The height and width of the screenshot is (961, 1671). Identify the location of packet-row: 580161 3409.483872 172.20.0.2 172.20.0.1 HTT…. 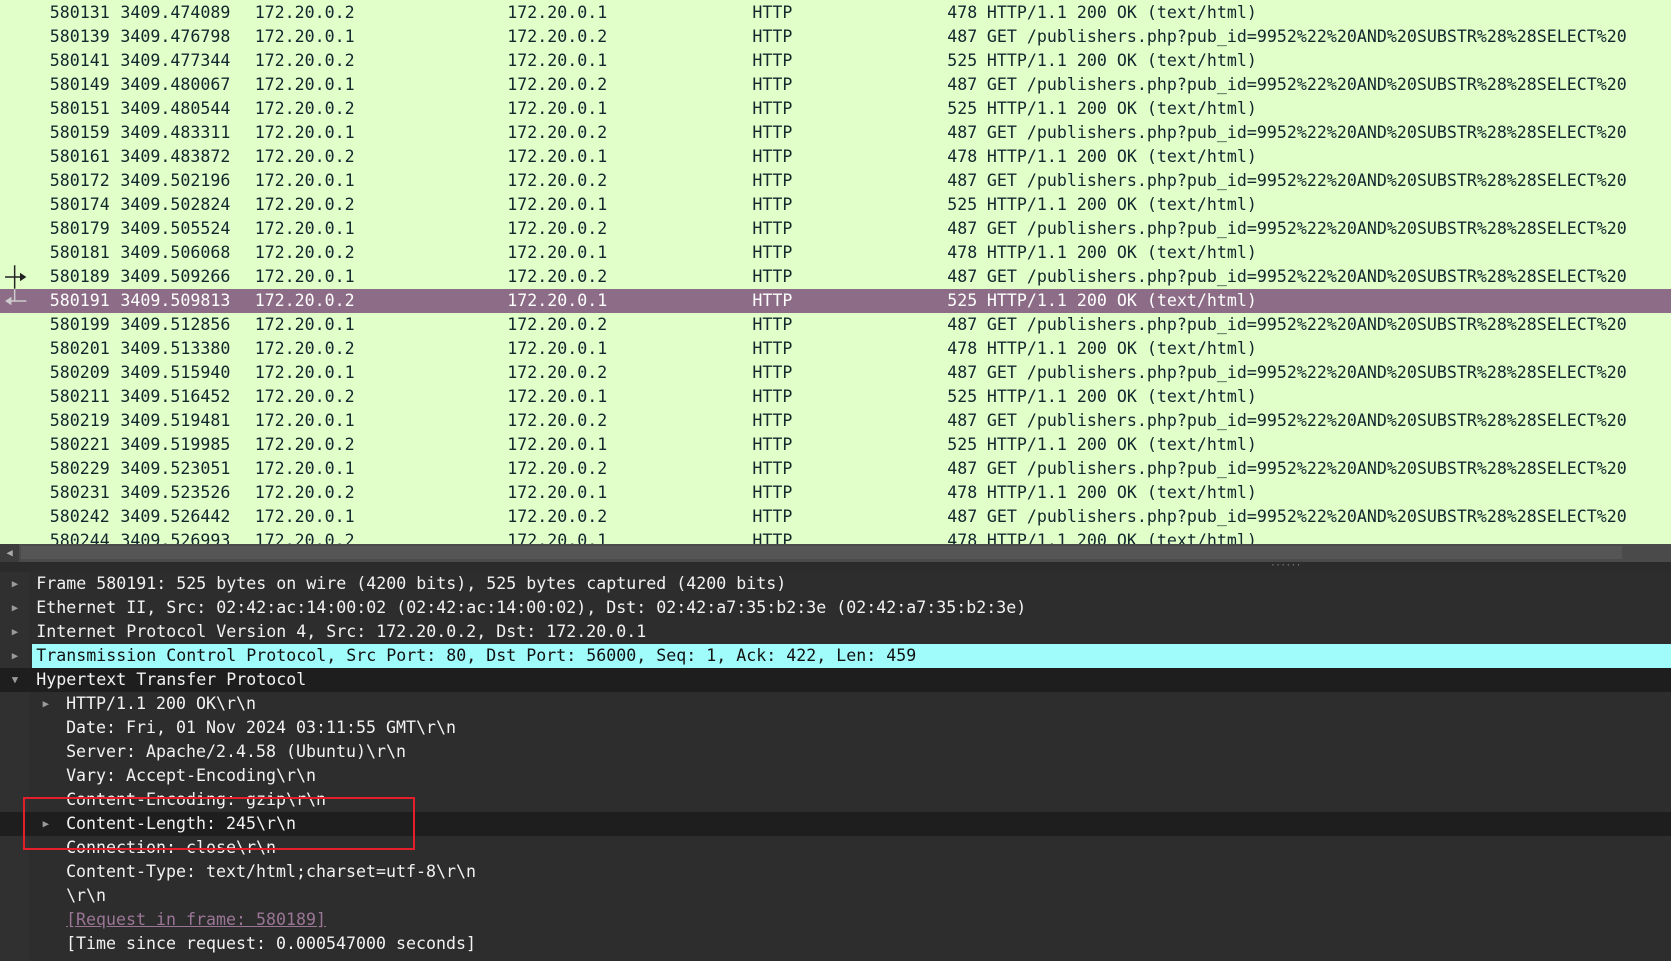
(835, 157).